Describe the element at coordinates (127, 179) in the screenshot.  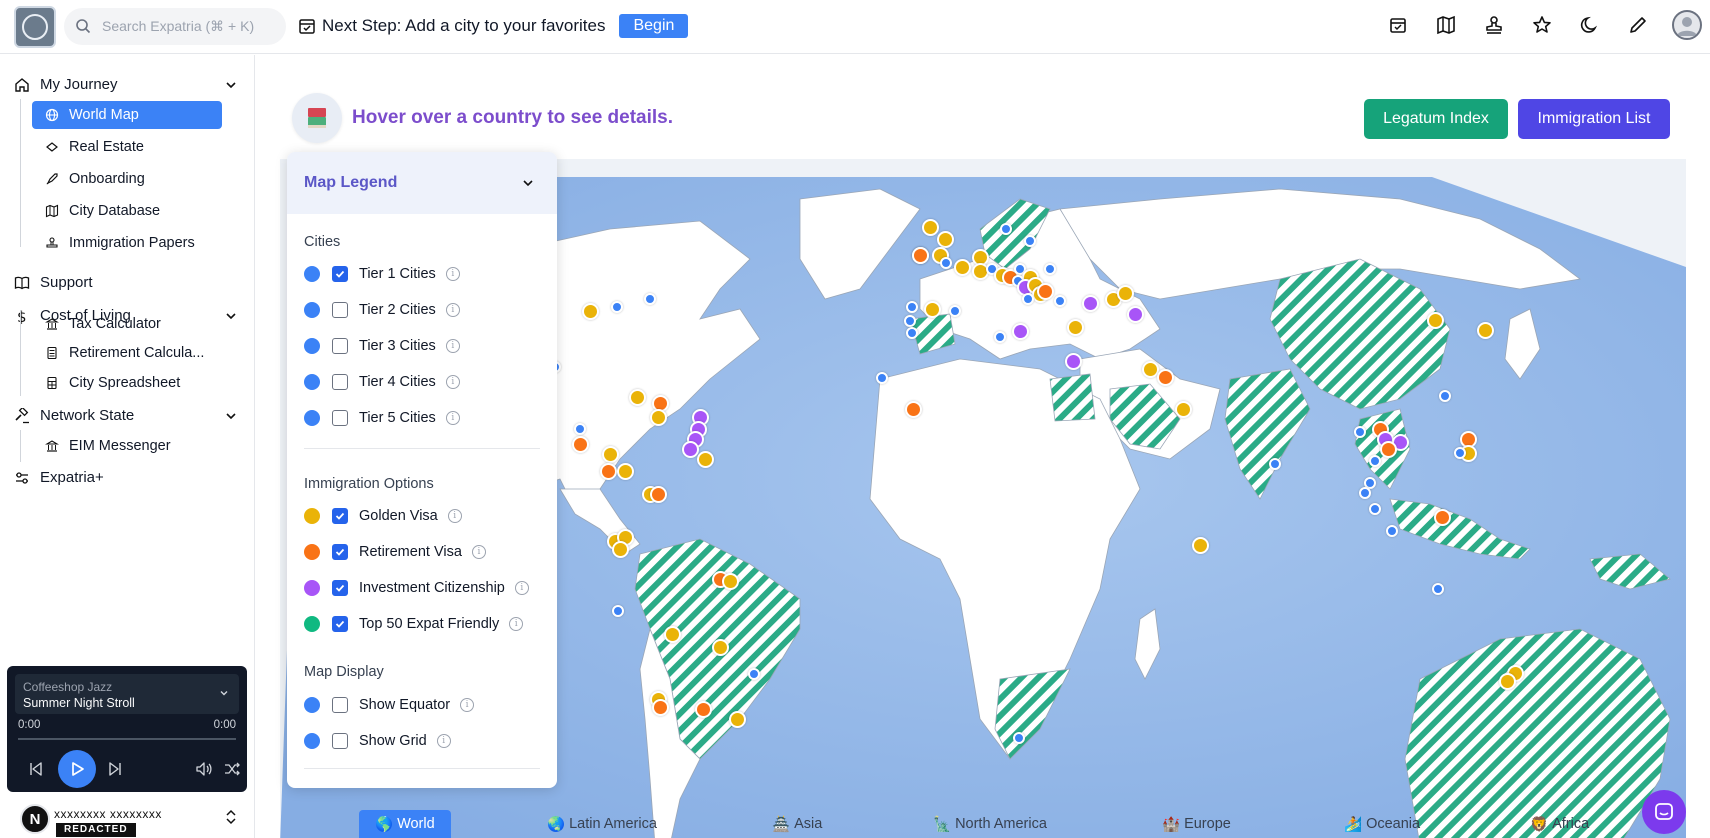
I see `sidebar-item-onboarding: Onboarding` at that location.